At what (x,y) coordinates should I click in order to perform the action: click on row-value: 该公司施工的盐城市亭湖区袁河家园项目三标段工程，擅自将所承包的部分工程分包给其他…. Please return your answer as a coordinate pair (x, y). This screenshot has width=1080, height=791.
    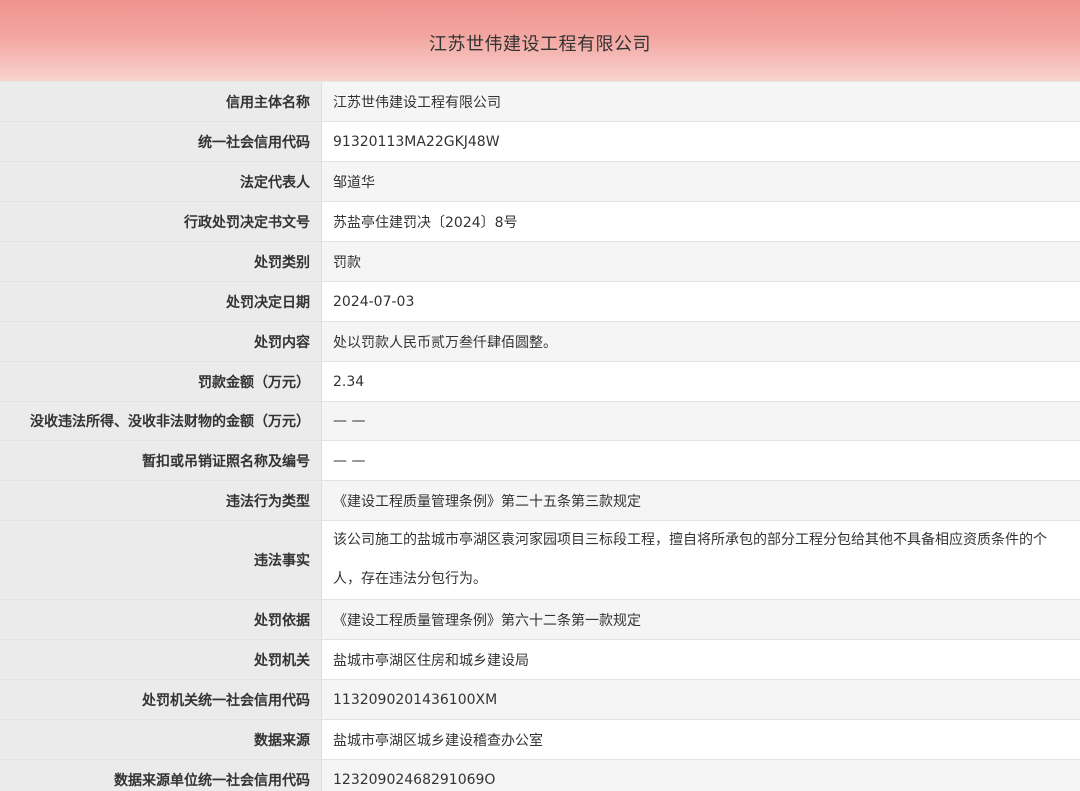
    Looking at the image, I should click on (701, 560).